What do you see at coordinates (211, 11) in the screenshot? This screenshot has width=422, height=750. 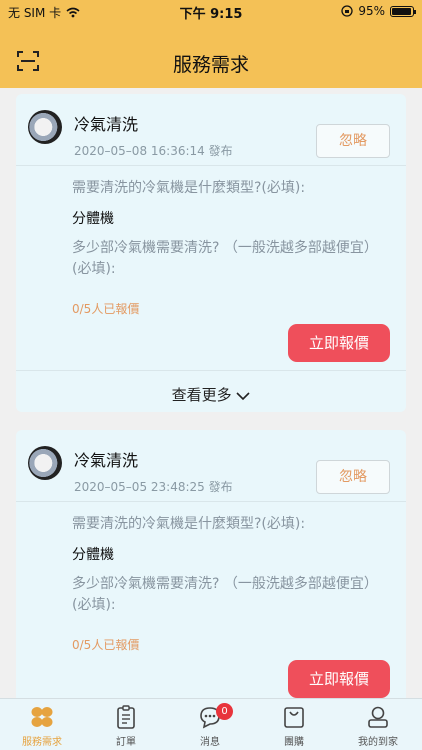 I see `status-bar: 无 SIM 卡 下午 9:15 95%` at bounding box center [211, 11].